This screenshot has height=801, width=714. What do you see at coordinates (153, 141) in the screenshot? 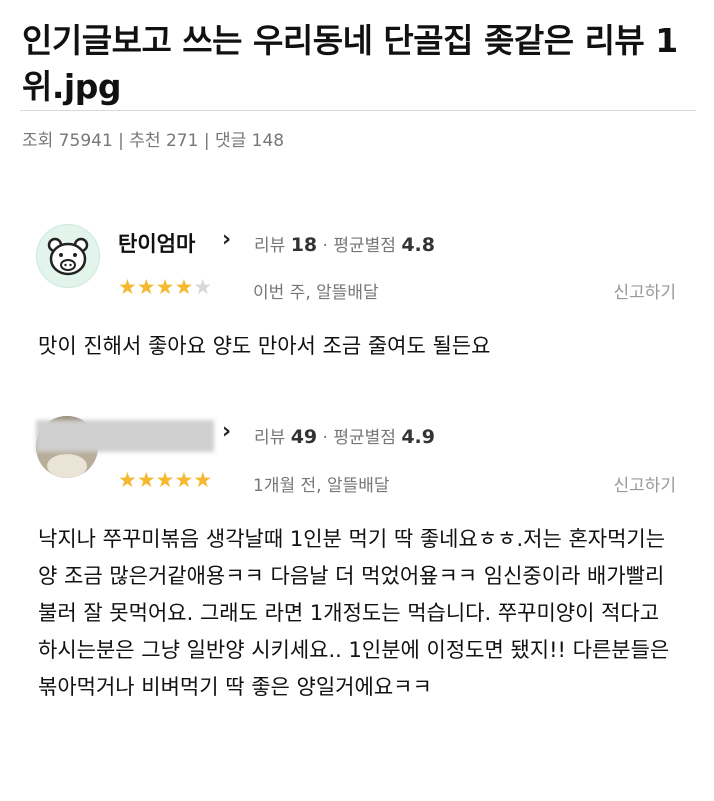
I see `post-meta: 조회 75941 | 추천 271 | 댓글 148` at bounding box center [153, 141].